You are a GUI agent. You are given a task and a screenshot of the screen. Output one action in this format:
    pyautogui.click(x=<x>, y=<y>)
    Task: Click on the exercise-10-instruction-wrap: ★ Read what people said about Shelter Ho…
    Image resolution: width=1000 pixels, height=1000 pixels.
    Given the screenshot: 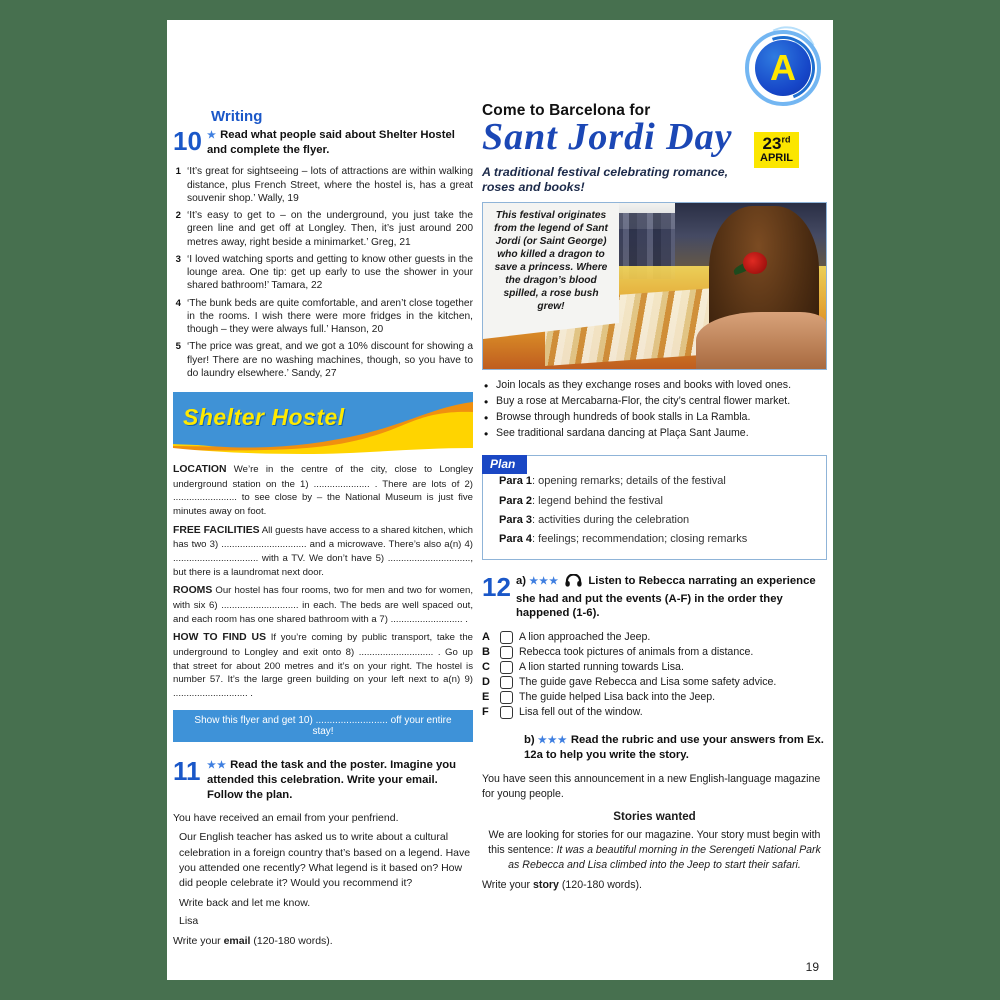 What is the action you would take?
    pyautogui.click(x=340, y=142)
    